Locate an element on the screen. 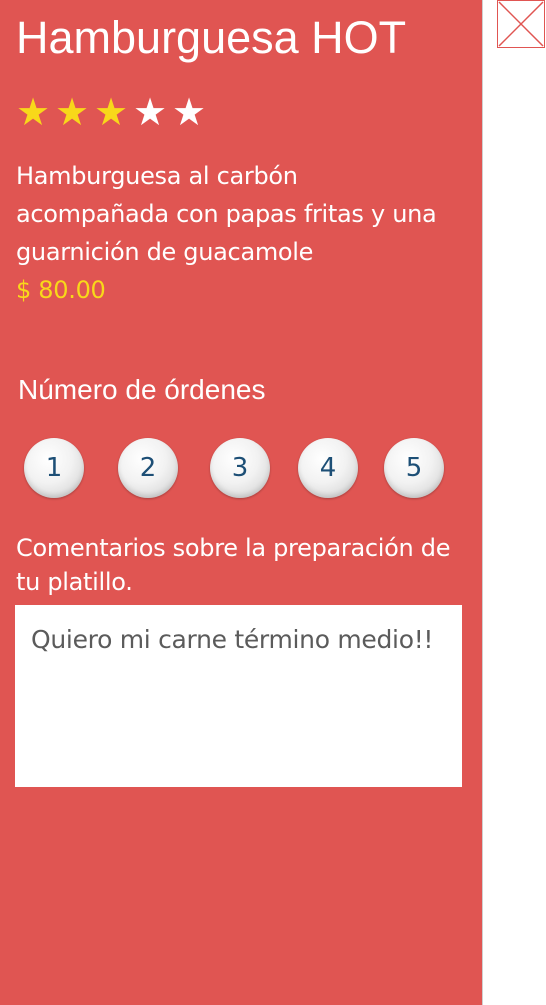 This screenshot has height=1005, width=546. close-icon is located at coordinates (521, 24).